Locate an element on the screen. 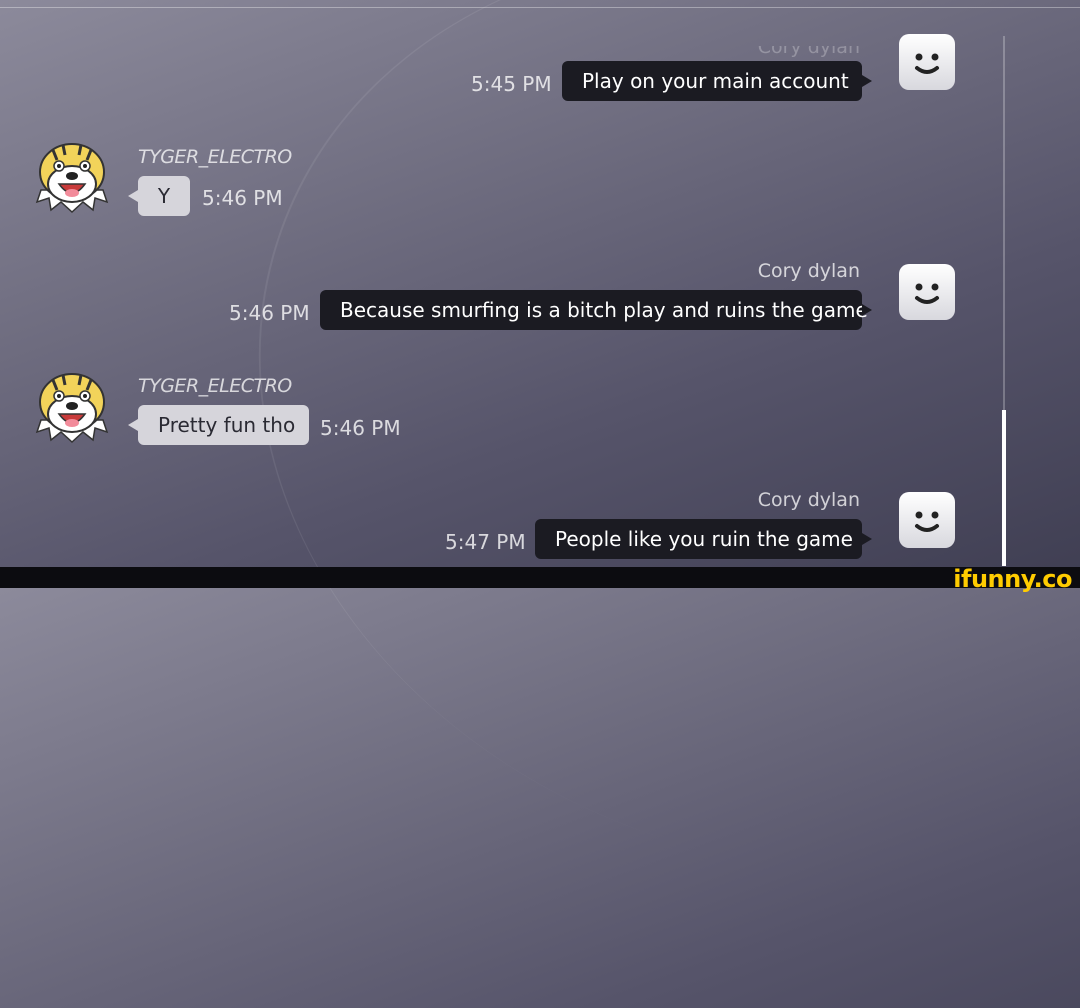  message-time: 5:45 PM is located at coordinates (511, 84).